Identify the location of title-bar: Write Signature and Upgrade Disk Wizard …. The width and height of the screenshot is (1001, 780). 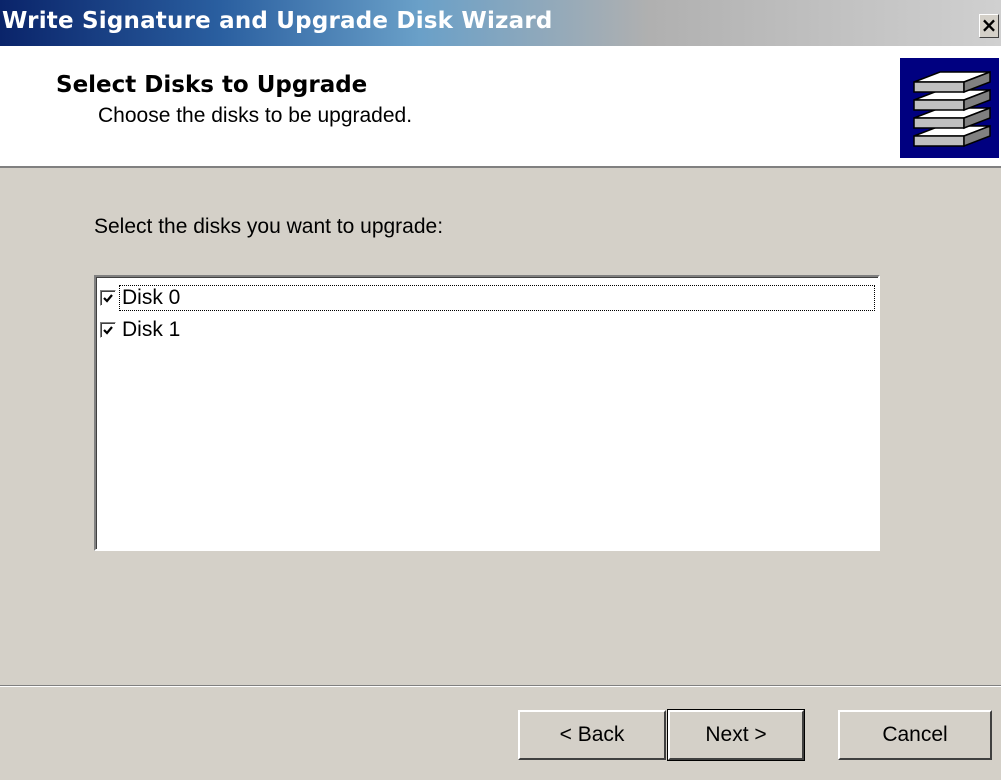
(500, 23).